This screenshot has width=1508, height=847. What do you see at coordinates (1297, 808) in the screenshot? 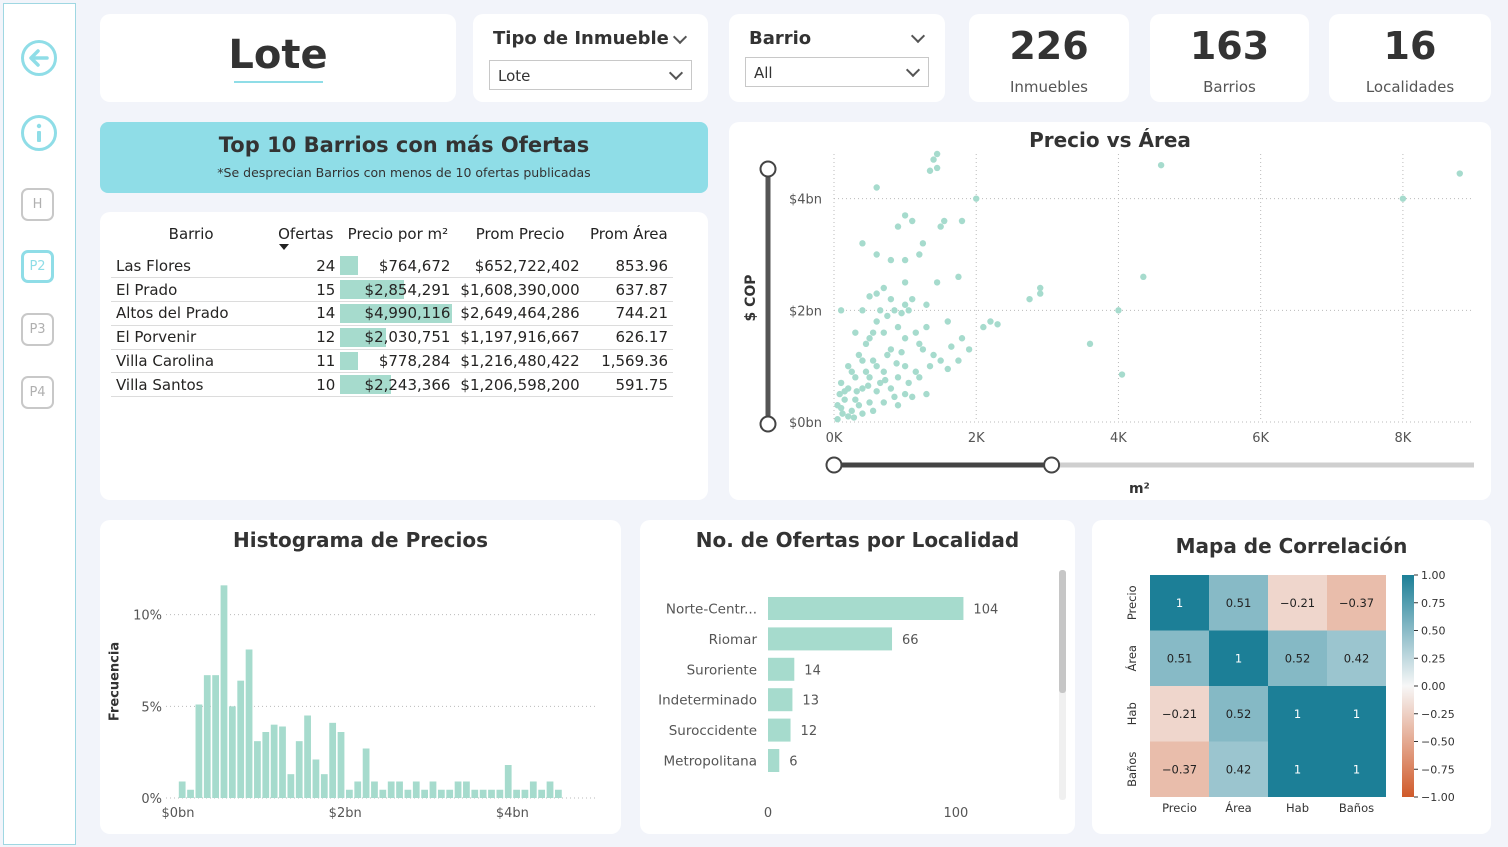
I see `x-tick-label: Hab` at bounding box center [1297, 808].